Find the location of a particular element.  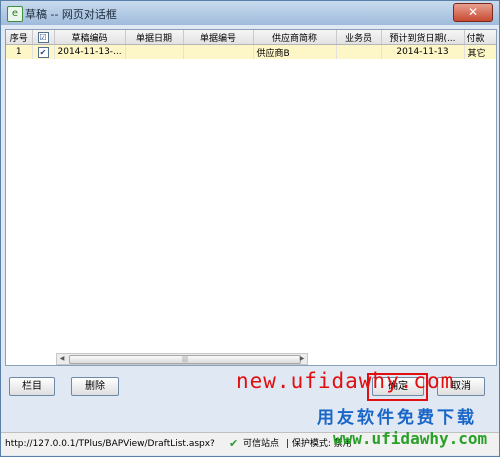

table-row: 1 ✔ 2014-11-13-... 供应商B 2014-11-13 其它 is located at coordinates (251, 51).